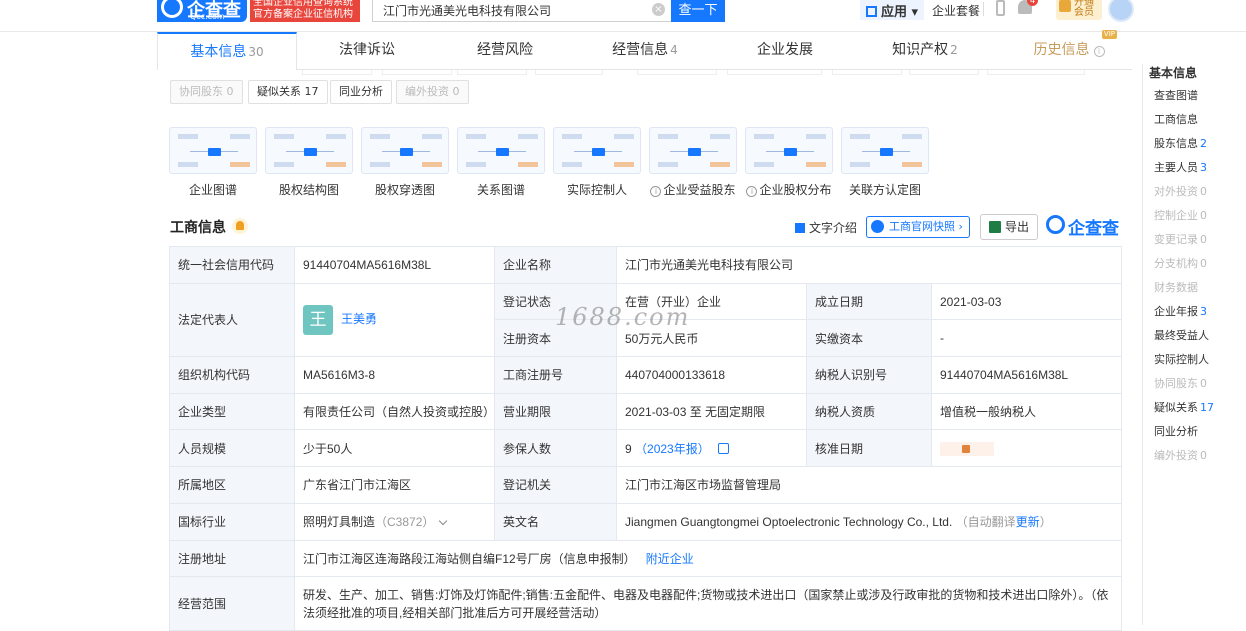 This screenshot has height=631, width=1246. What do you see at coordinates (925, 50) in the screenshot?
I see `tab-ip: 知识产权 2` at bounding box center [925, 50].